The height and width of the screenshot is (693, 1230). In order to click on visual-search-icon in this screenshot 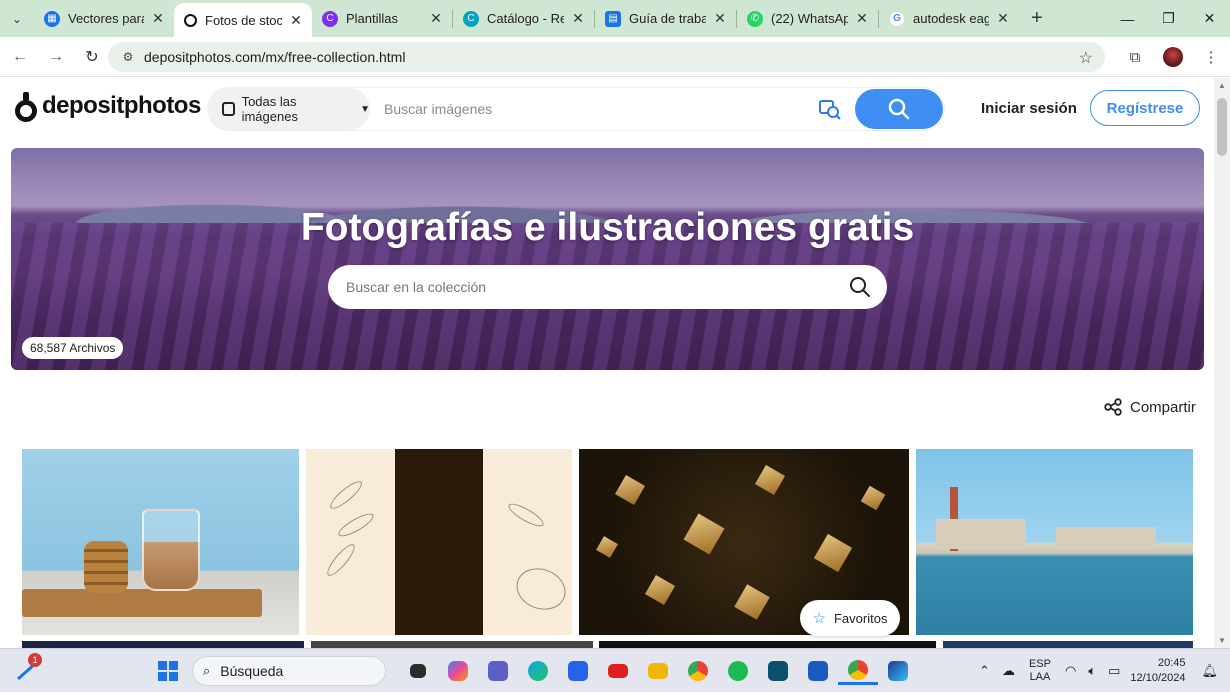, I will do `click(830, 110)`.